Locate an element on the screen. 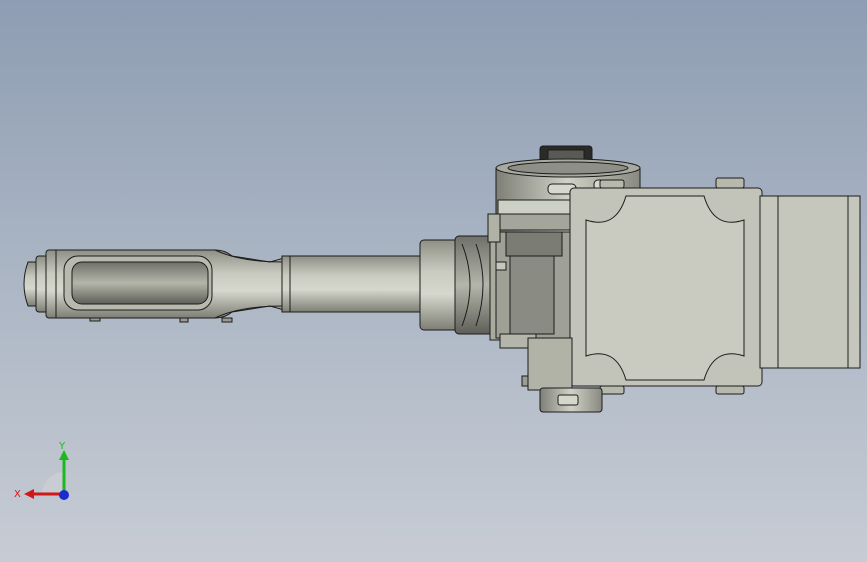 The image size is (867, 562). forearm-body is located at coordinates (170, 286).